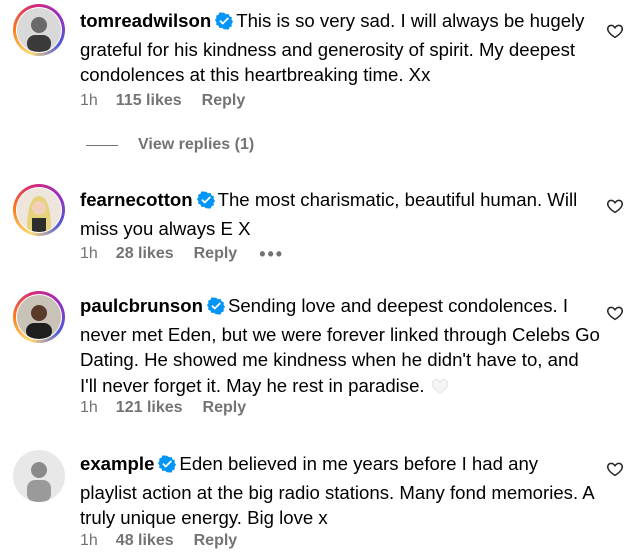 This screenshot has width=634, height=556. Describe the element at coordinates (141, 305) in the screenshot. I see `comment-username: paulcbrunson` at that location.